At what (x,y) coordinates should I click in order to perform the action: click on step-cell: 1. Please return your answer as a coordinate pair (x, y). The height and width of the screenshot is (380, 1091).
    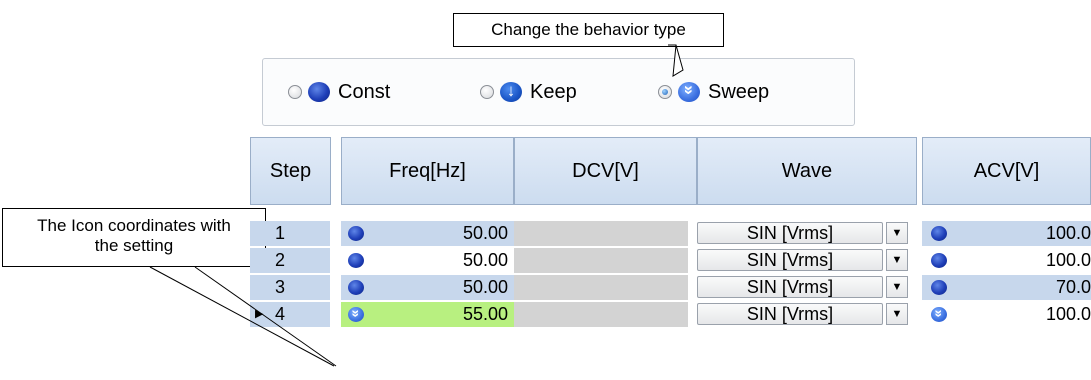
    Looking at the image, I should click on (290, 233).